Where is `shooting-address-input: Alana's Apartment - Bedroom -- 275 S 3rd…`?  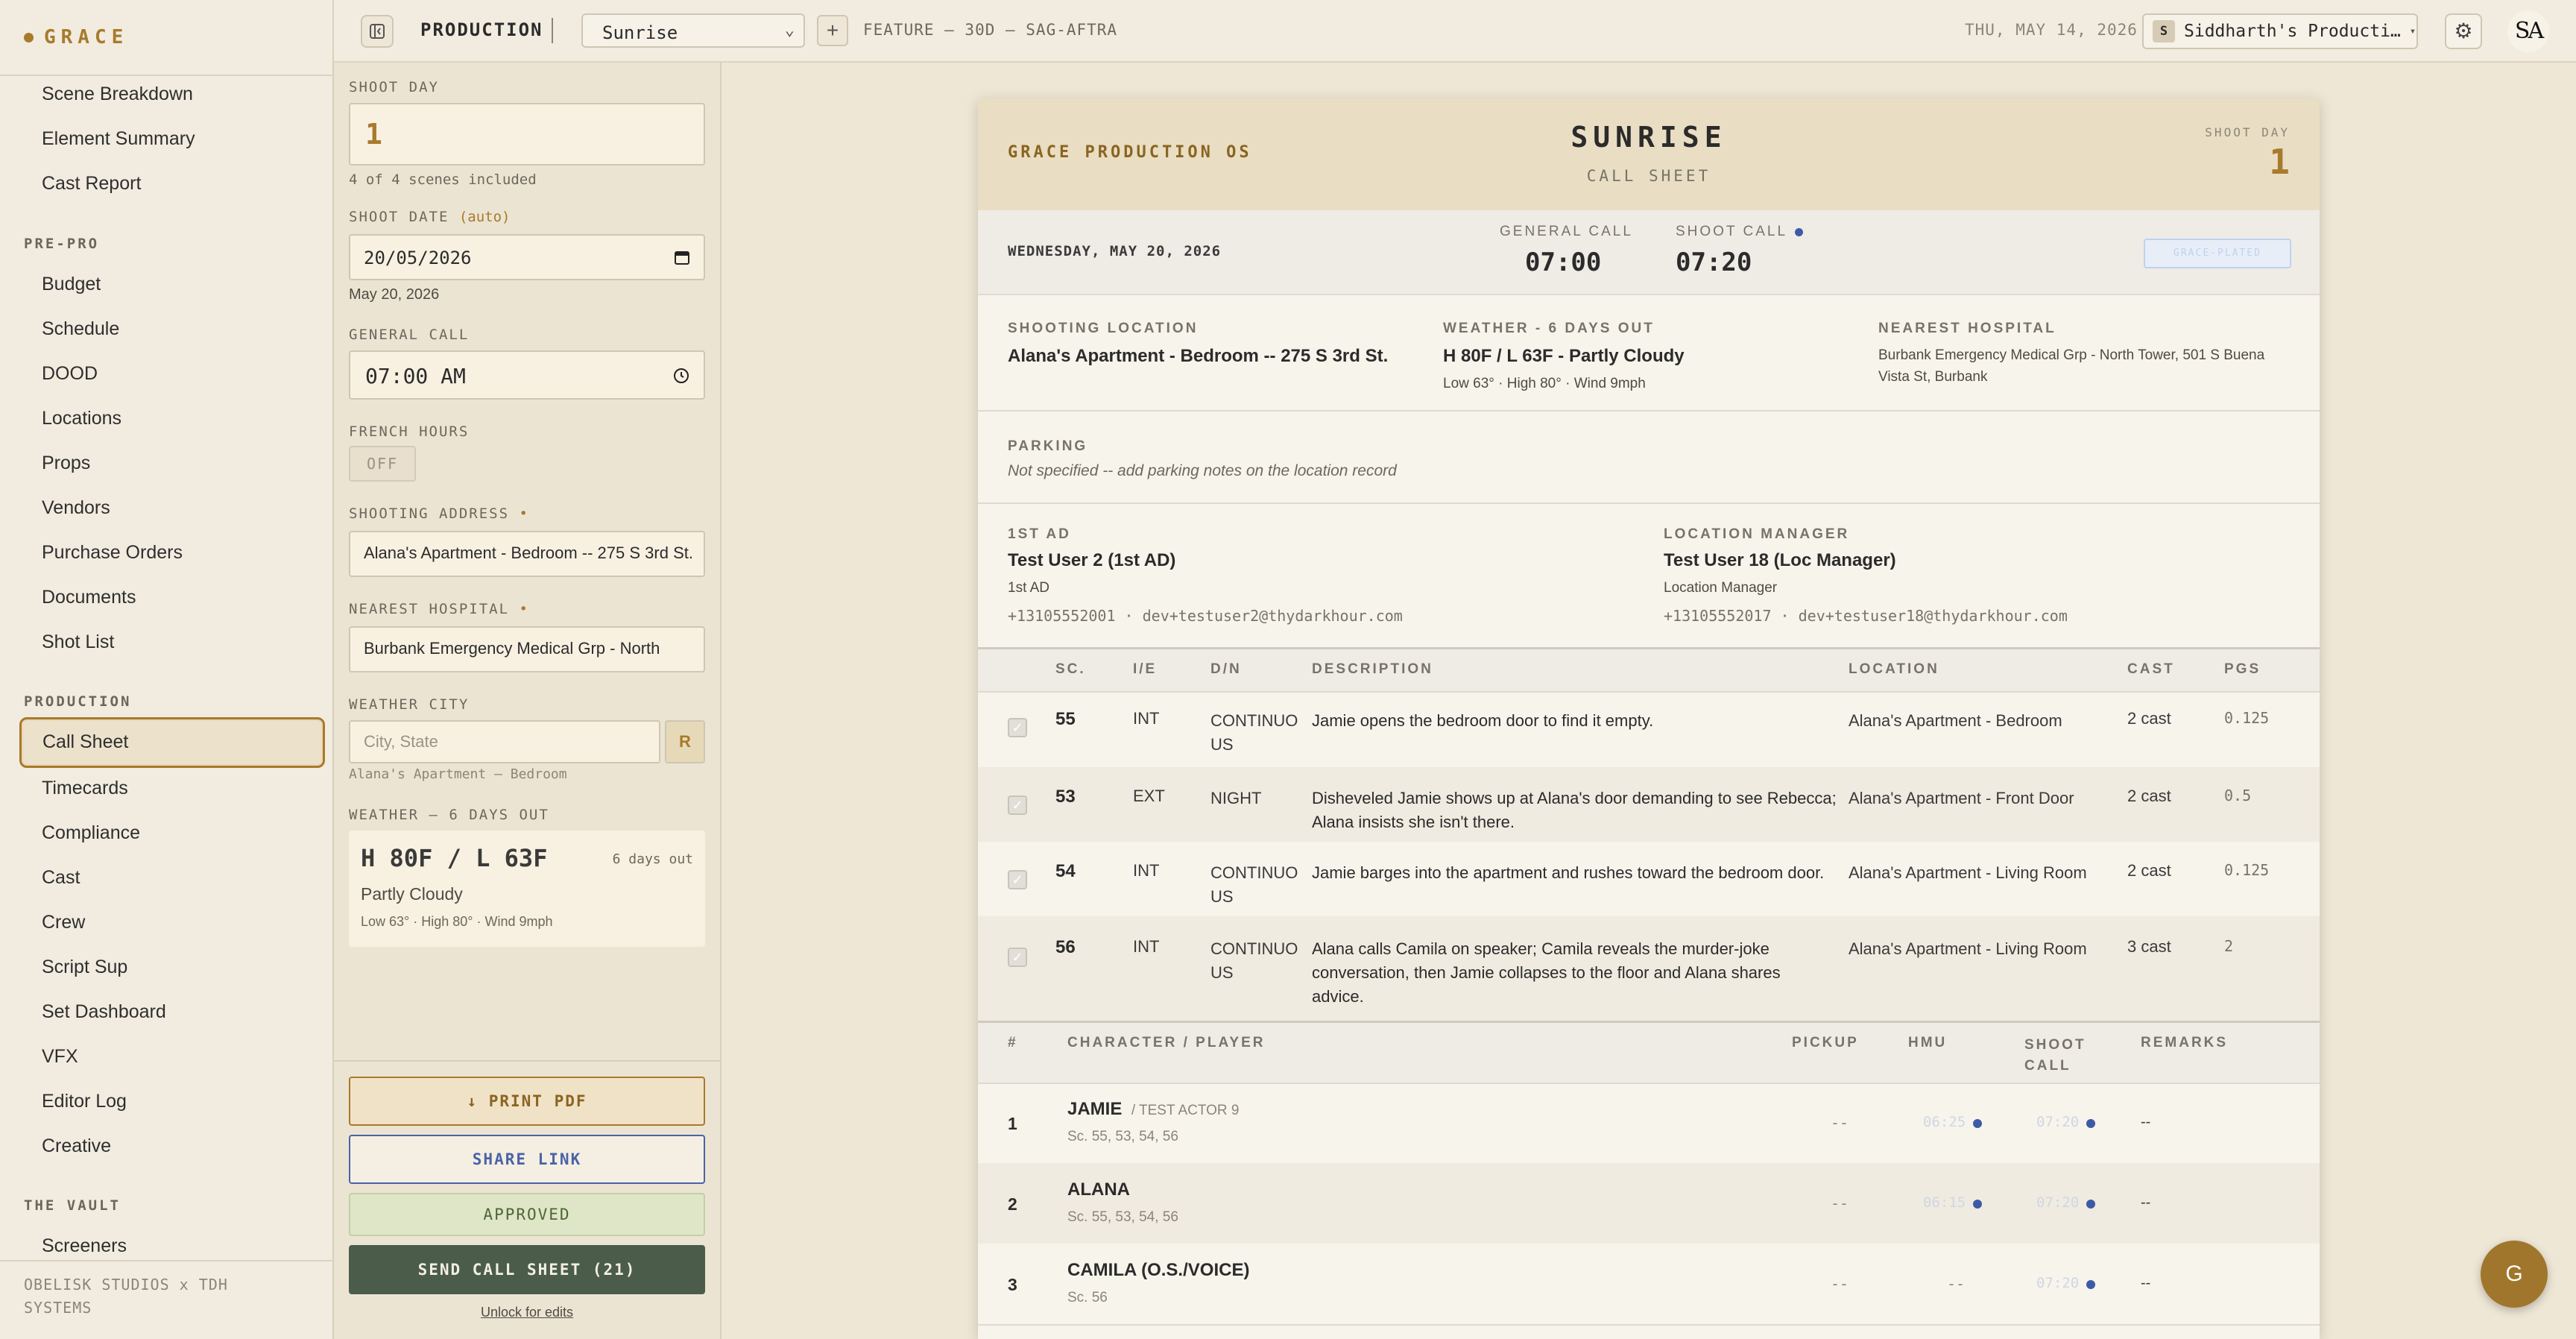 shooting-address-input: Alana's Apartment - Bedroom -- 275 S 3rd… is located at coordinates (527, 554).